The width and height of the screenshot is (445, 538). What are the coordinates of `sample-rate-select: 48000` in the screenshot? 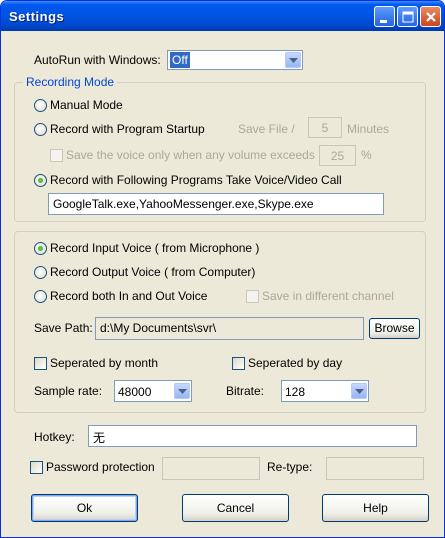 It's located at (153, 391).